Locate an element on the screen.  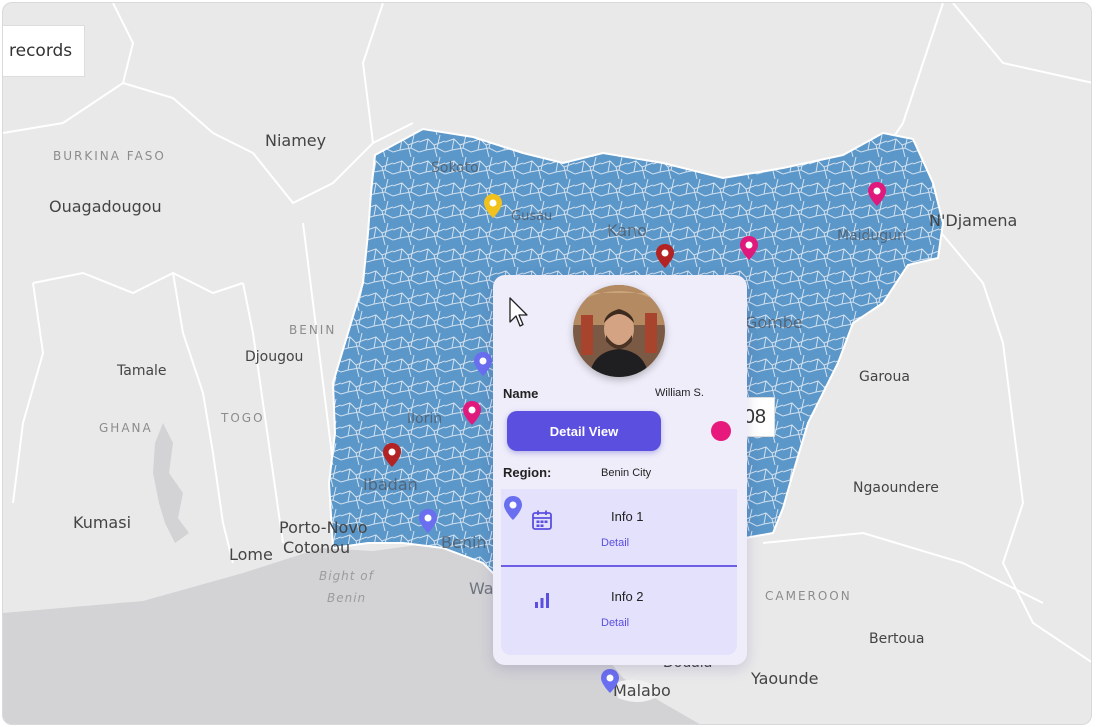
record-count: 08 is located at coordinates (754, 416).